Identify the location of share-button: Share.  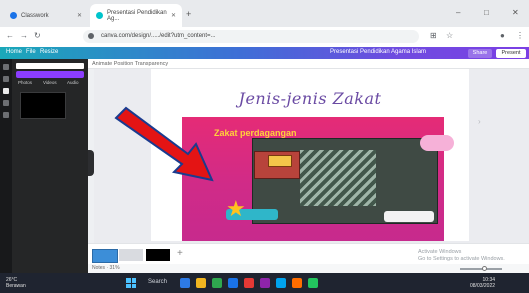
(480, 53).